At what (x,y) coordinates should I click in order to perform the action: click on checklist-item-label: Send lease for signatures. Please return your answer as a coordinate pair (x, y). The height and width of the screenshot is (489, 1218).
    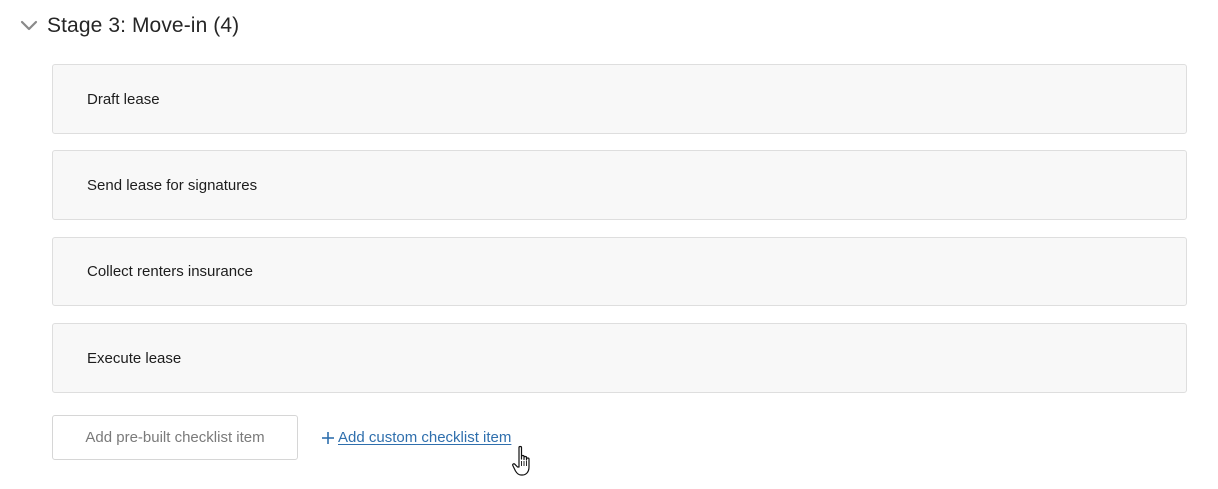
    Looking at the image, I should click on (172, 185).